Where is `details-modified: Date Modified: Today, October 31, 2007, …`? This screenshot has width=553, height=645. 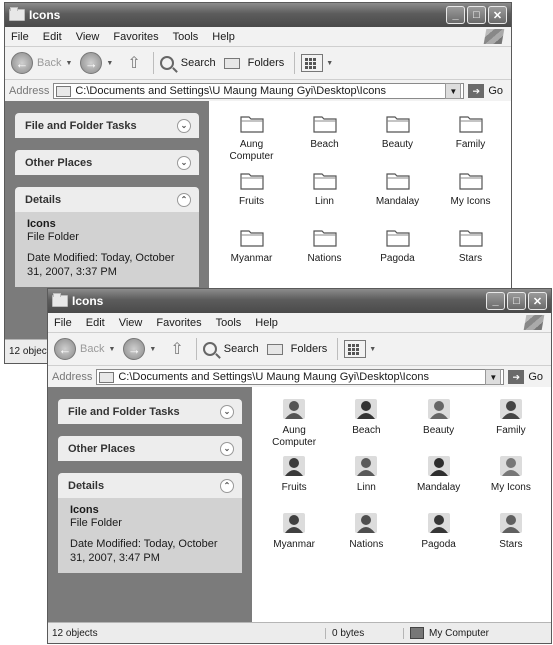 details-modified: Date Modified: Today, October 31, 2007, … is located at coordinates (144, 551).